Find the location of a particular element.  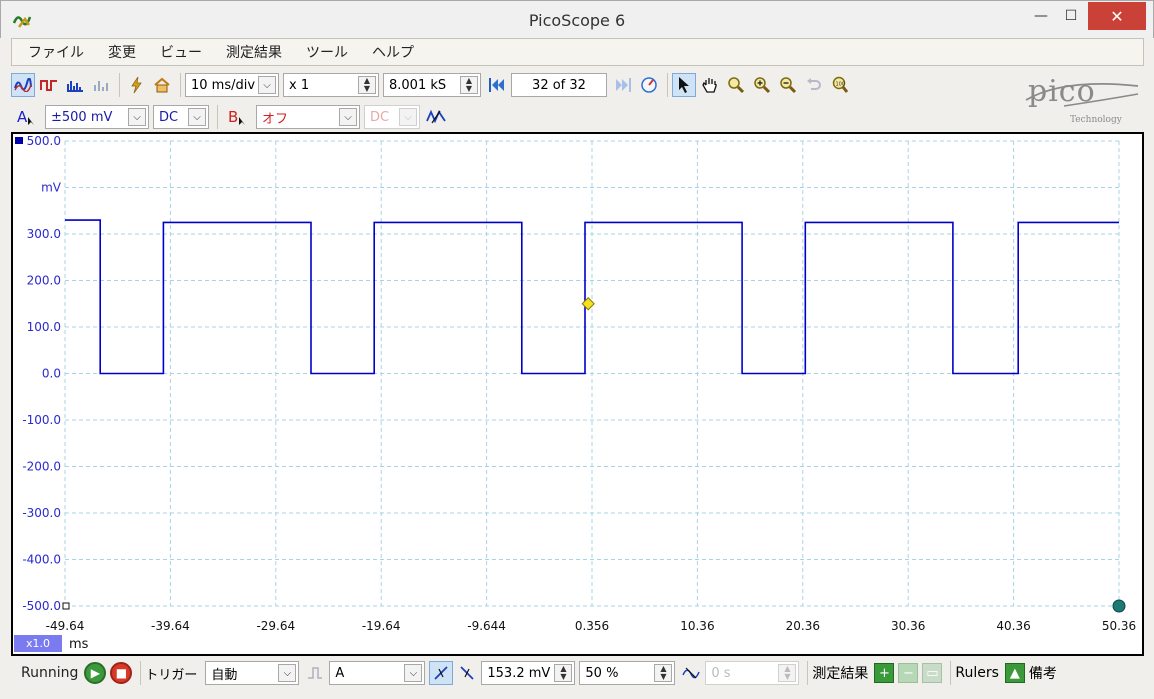

menu-bar: ファイル 変更 ビュー 測定結果 ツール ヘルプ is located at coordinates (577, 52).